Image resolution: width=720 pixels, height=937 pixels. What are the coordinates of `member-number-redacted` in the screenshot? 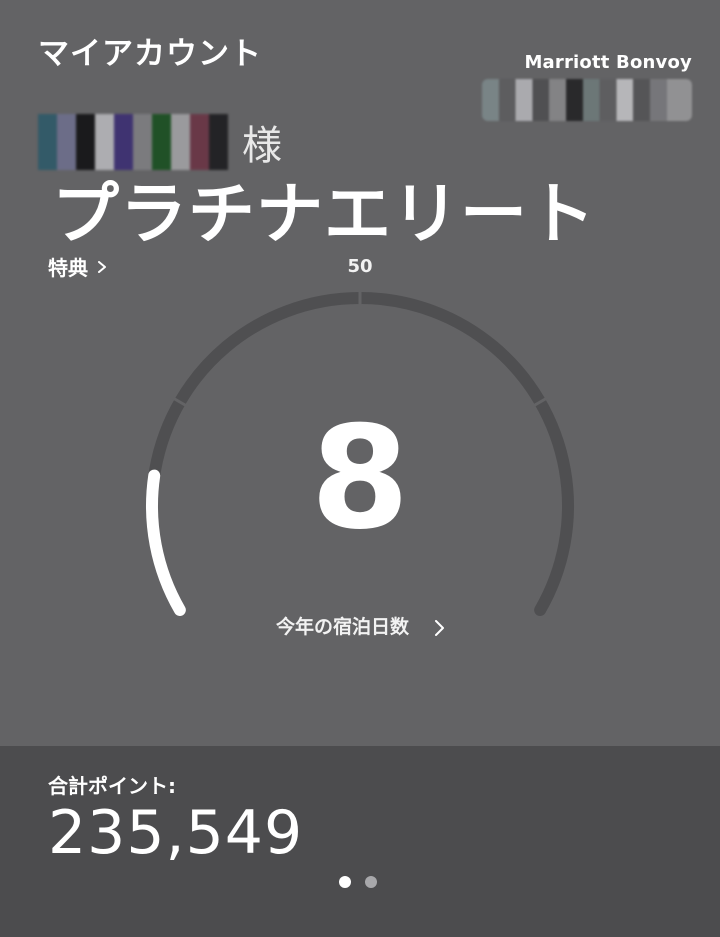 It's located at (587, 100).